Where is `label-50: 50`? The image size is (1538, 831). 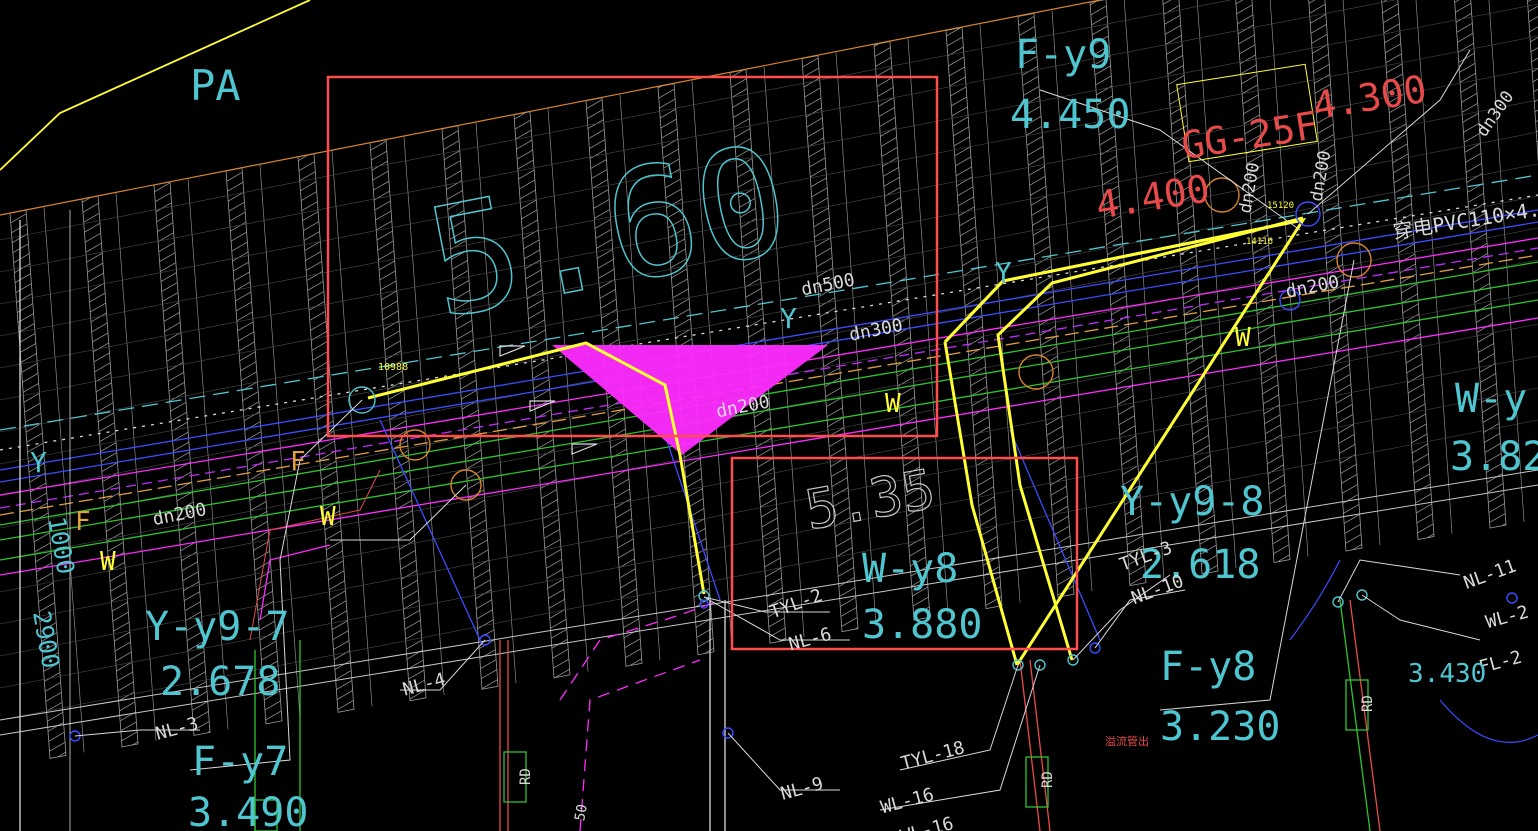
label-50: 50 is located at coordinates (581, 812).